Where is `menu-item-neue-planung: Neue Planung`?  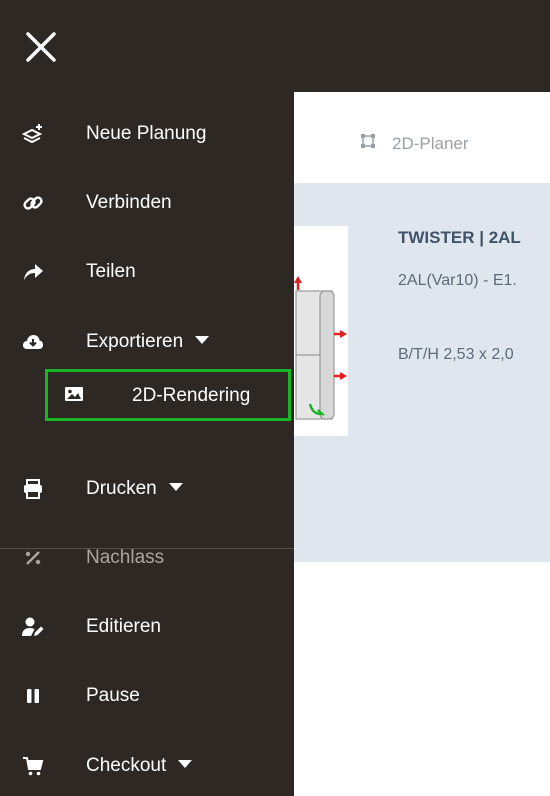
menu-item-neue-planung: Neue Planung is located at coordinates (147, 134).